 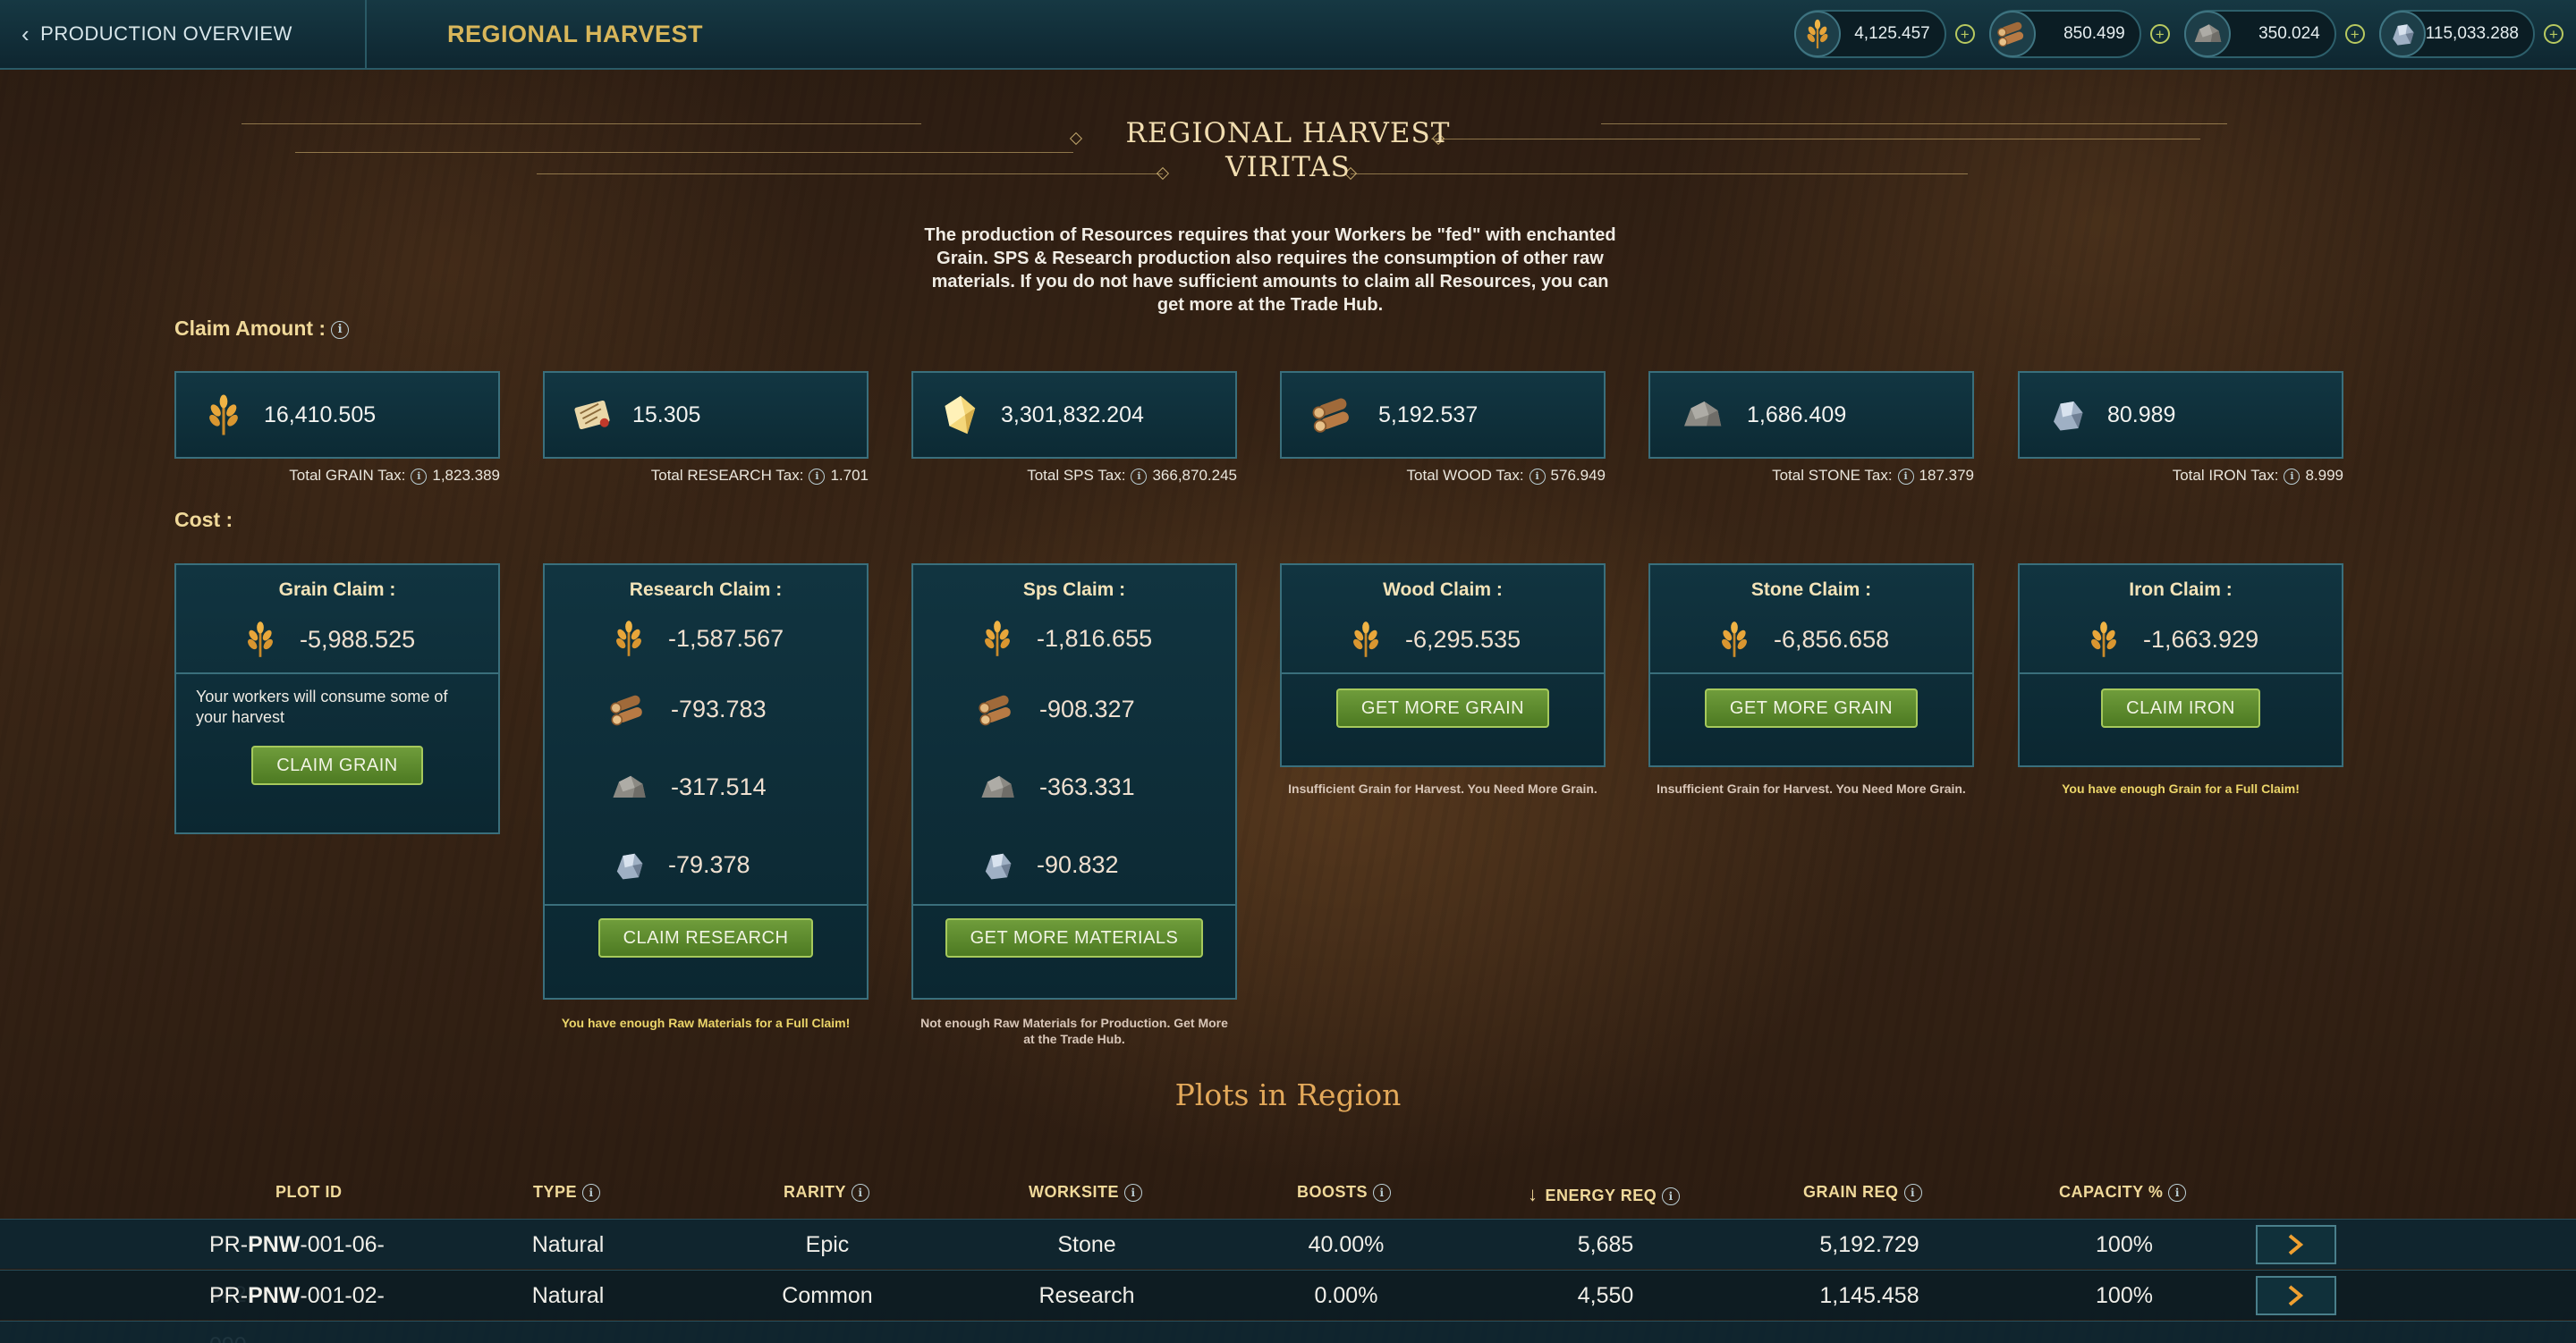 I want to click on plot-grain-req: 1,145.458, so click(x=1869, y=1295).